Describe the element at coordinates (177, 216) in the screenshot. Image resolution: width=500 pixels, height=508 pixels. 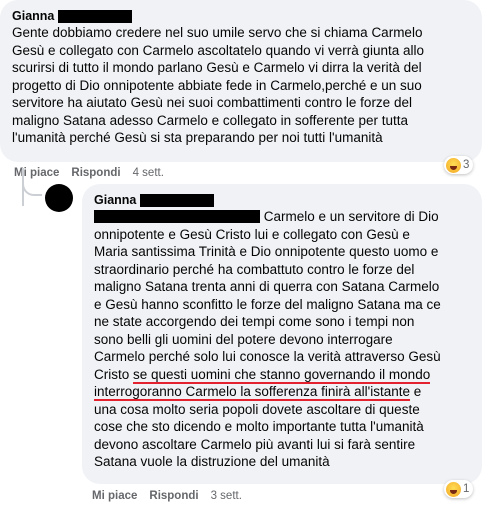
I see `redacted-mention` at that location.